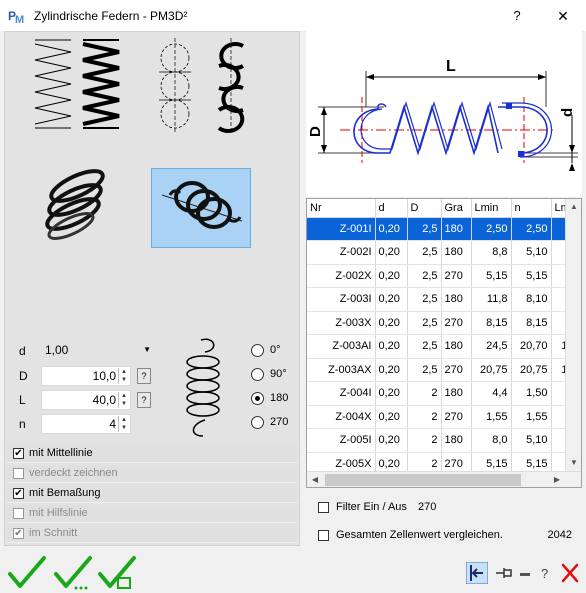  What do you see at coordinates (563, 16) in the screenshot?
I see `window-close-button: ✕` at bounding box center [563, 16].